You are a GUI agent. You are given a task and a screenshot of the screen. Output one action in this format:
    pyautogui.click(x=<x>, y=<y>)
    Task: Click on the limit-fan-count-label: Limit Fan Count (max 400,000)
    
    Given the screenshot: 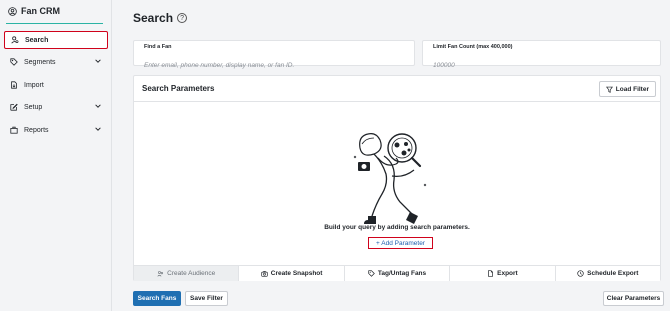 What is the action you would take?
    pyautogui.click(x=473, y=47)
    